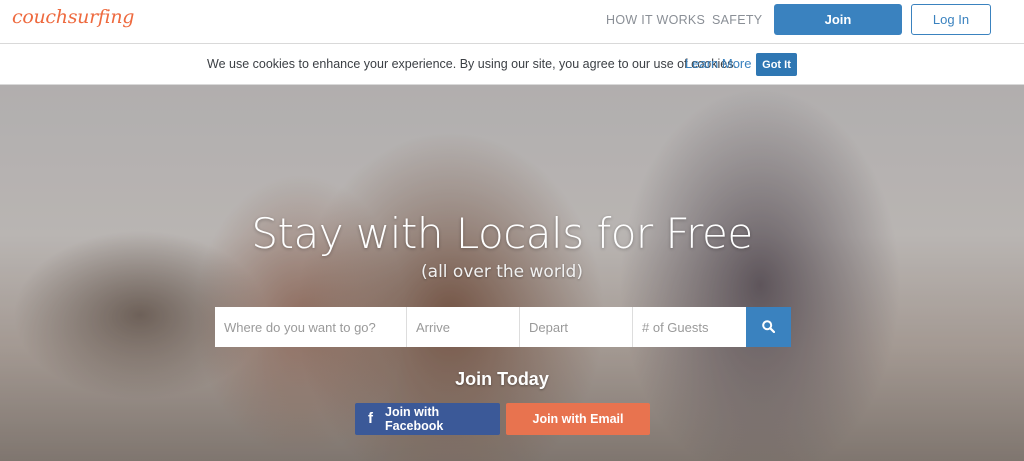  I want to click on destination-input, so click(311, 327).